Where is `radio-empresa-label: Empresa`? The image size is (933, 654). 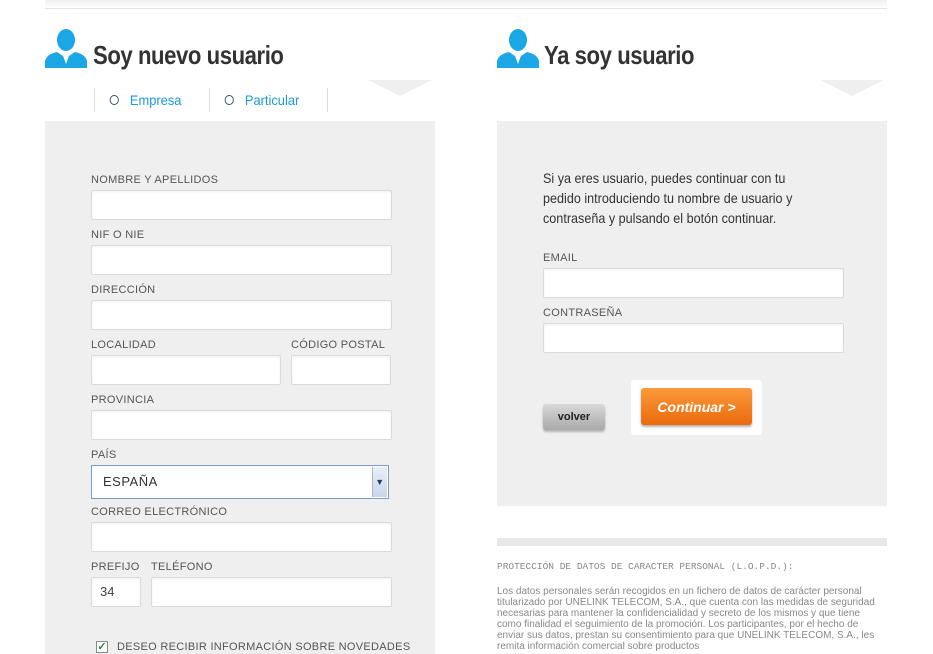 radio-empresa-label: Empresa is located at coordinates (155, 100).